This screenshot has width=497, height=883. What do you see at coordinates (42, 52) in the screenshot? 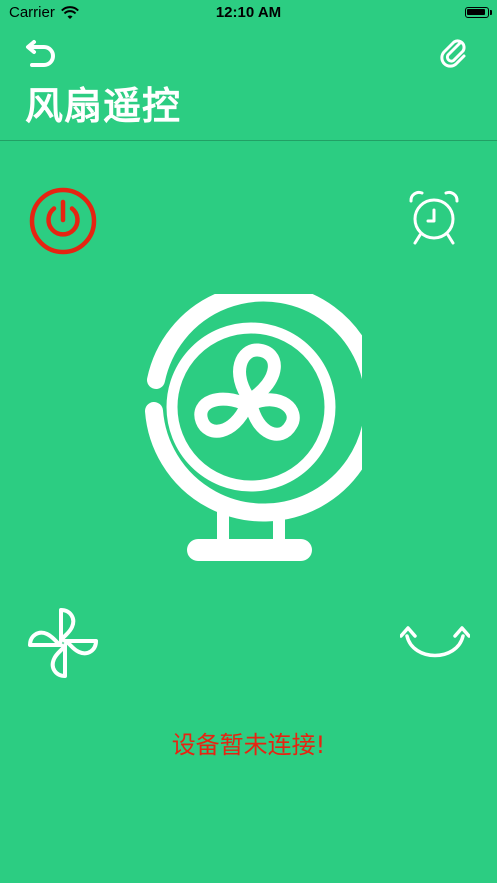
I see `back-icon` at bounding box center [42, 52].